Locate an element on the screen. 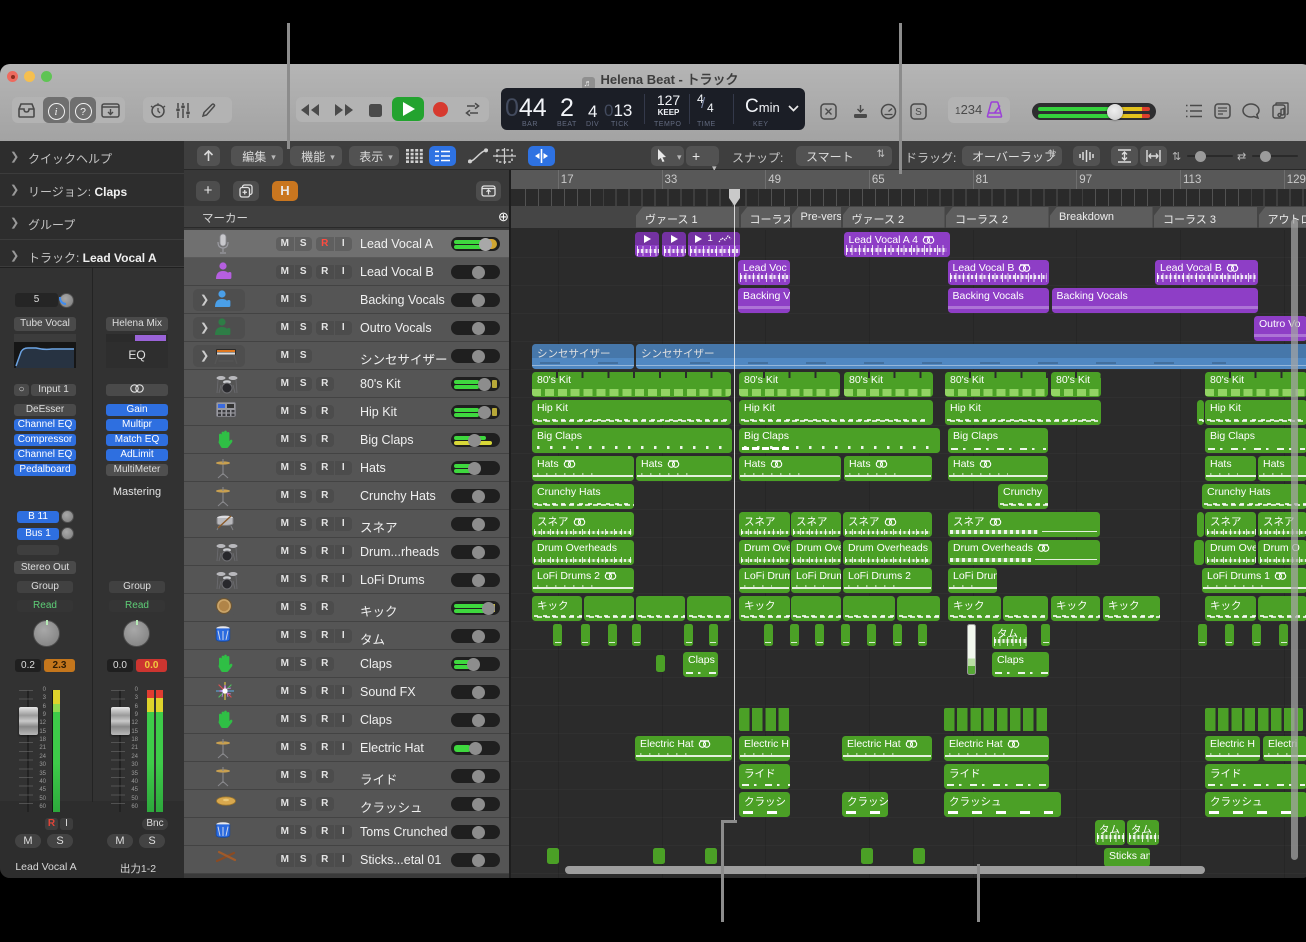 This screenshot has height=942, width=1306. svg-text: S is located at coordinates (918, 112).